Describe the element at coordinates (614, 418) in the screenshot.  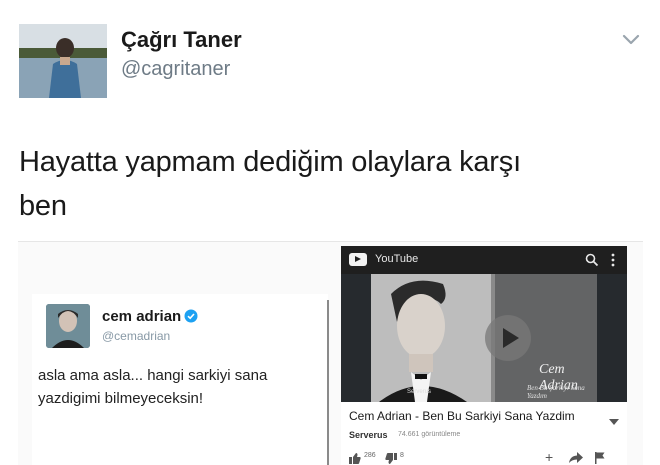
I see `expand-icon` at that location.